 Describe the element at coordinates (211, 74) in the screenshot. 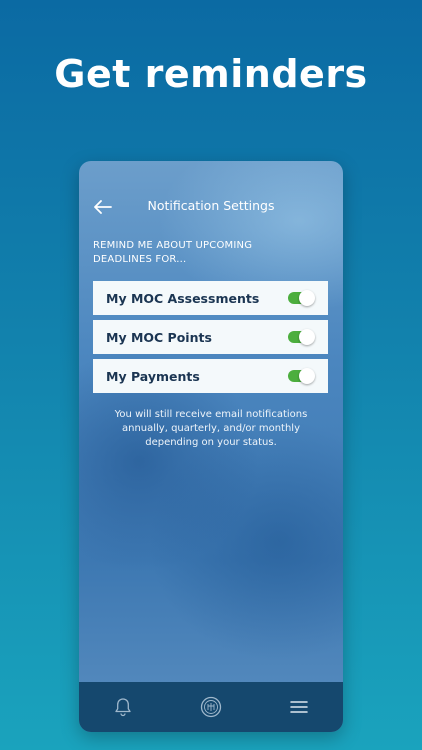

I see `marketing-headline: Get reminders` at that location.